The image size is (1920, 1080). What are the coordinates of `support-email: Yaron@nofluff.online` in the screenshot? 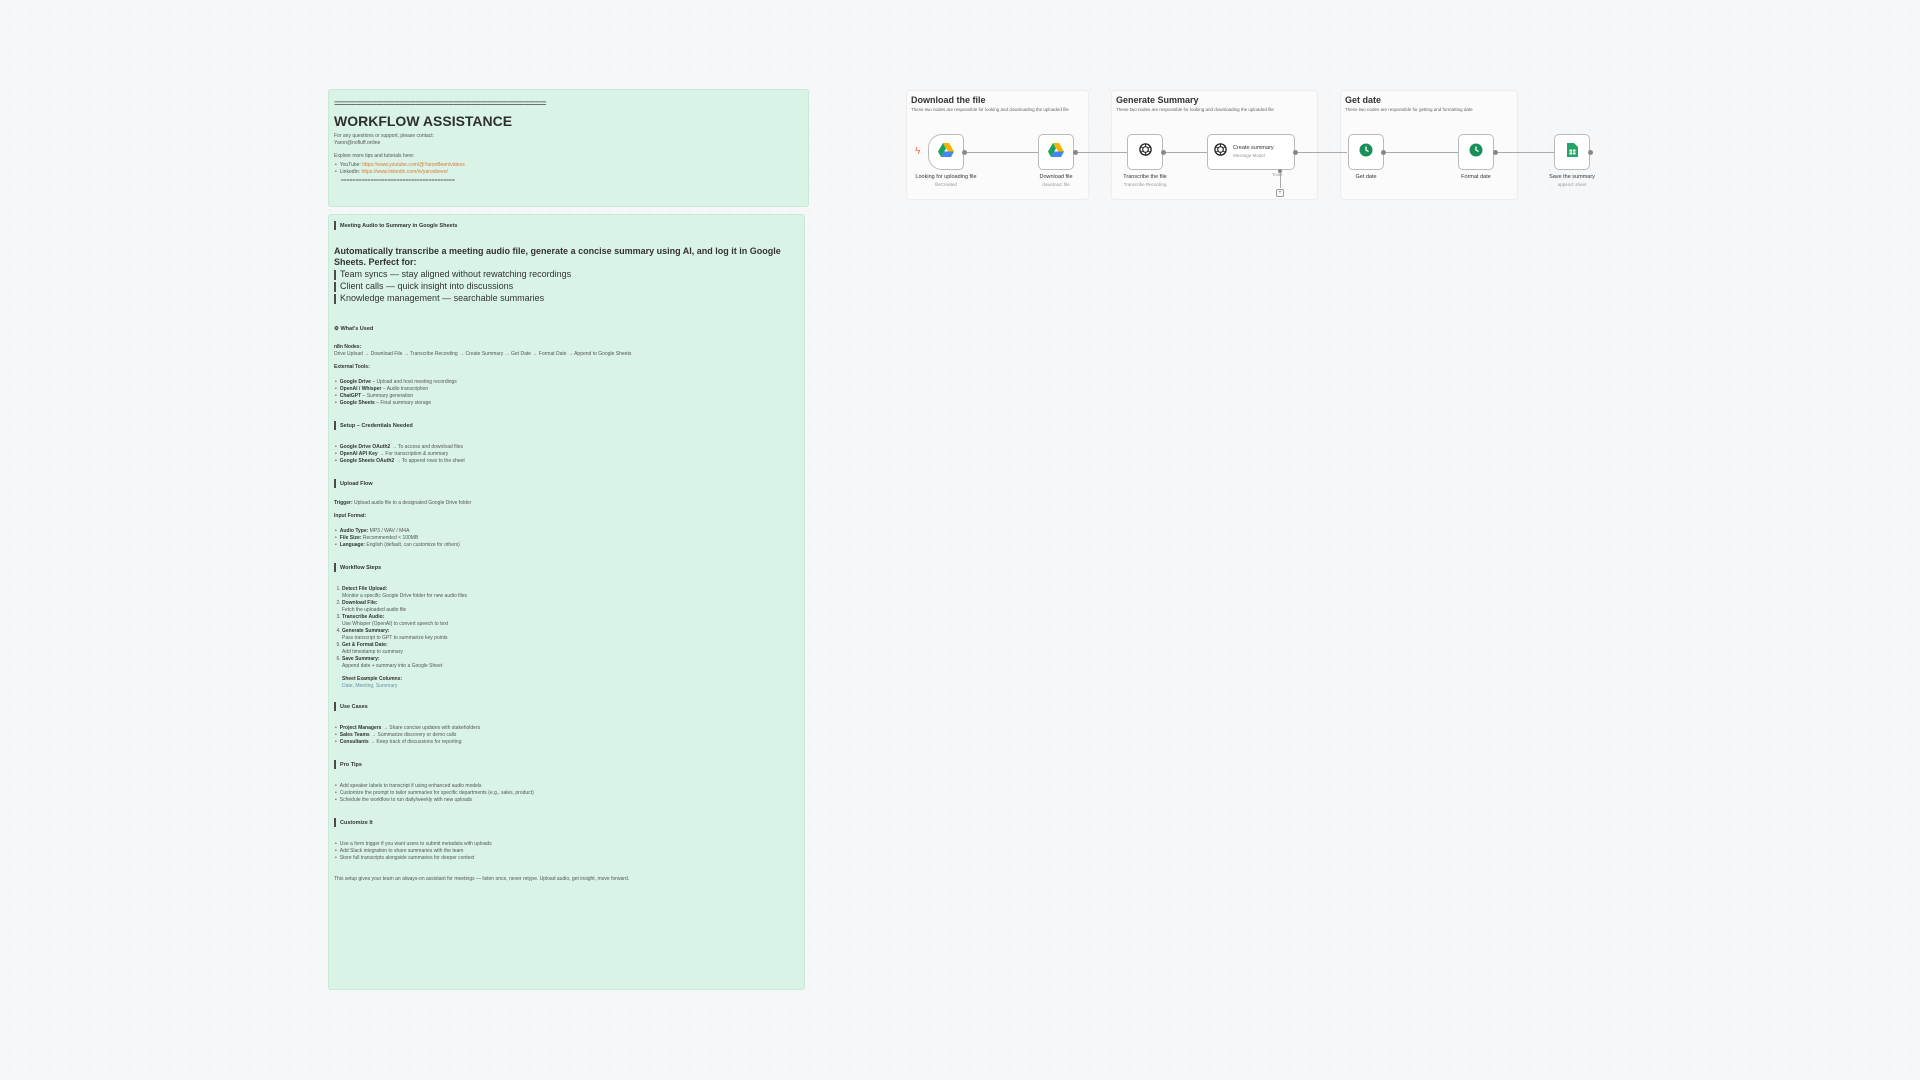 It's located at (357, 143).